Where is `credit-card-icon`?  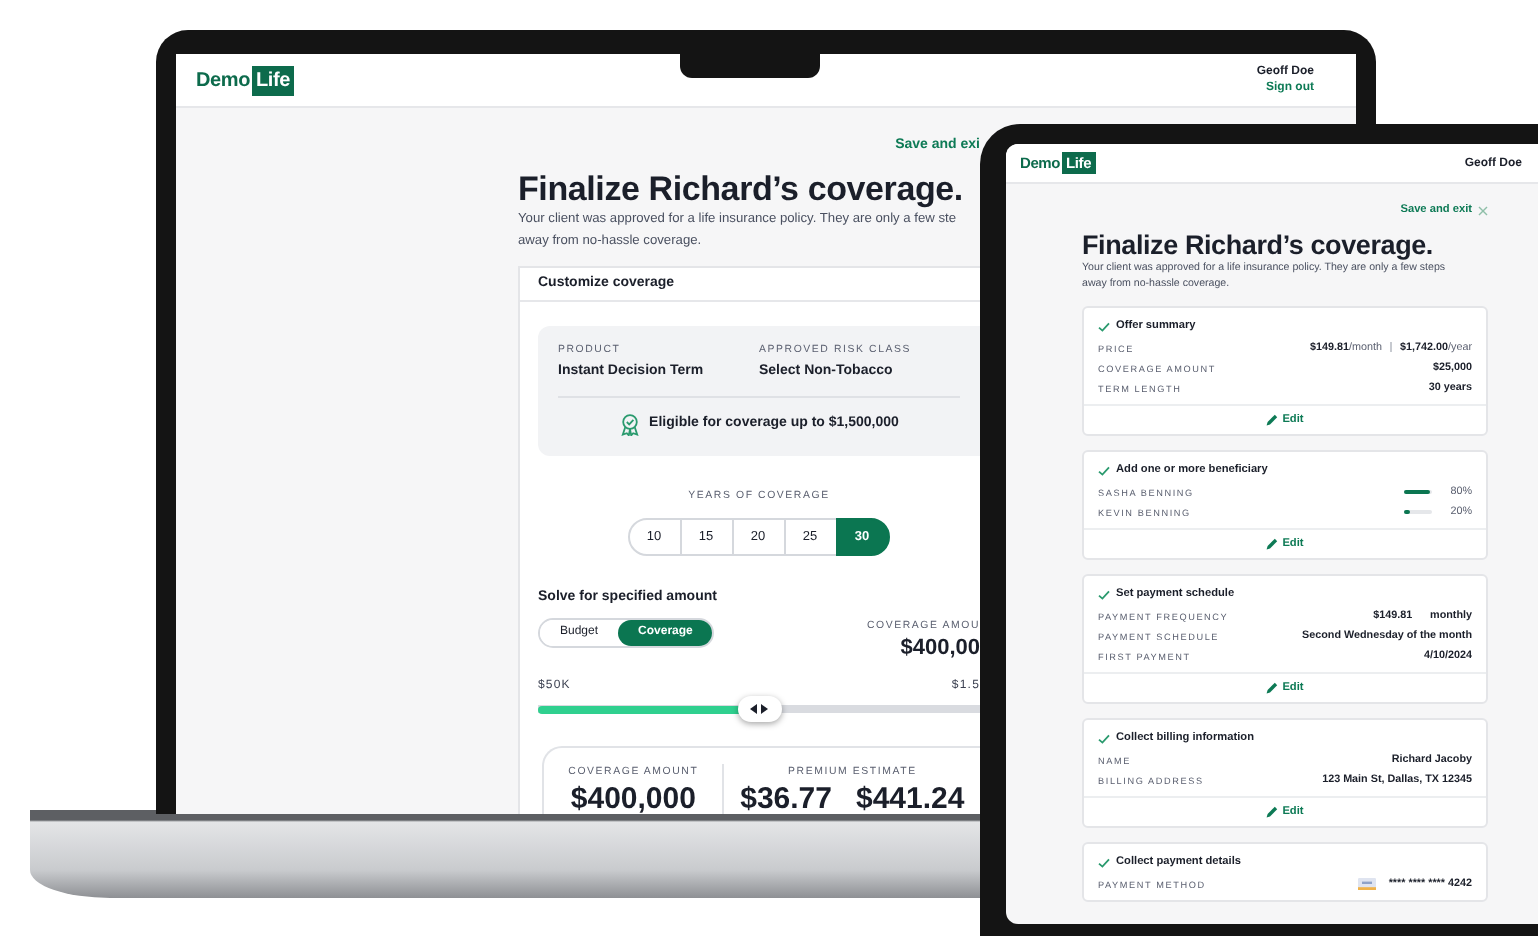 credit-card-icon is located at coordinates (1367, 883).